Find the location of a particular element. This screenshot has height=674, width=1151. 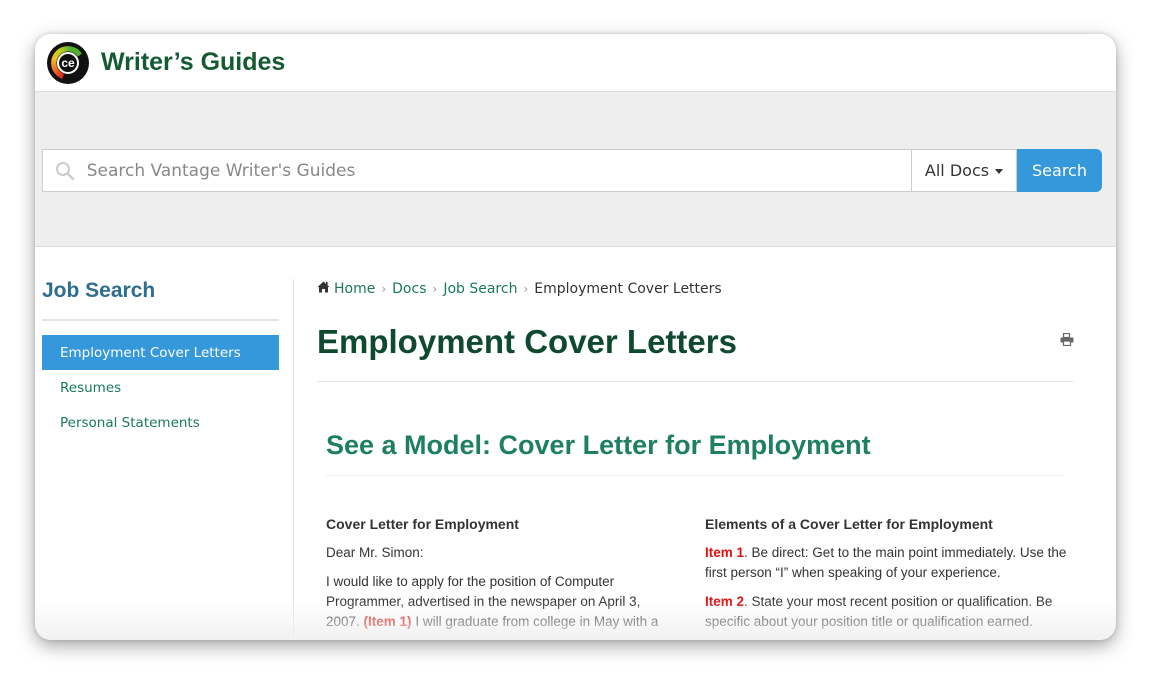

search-button: Search is located at coordinates (1059, 170).